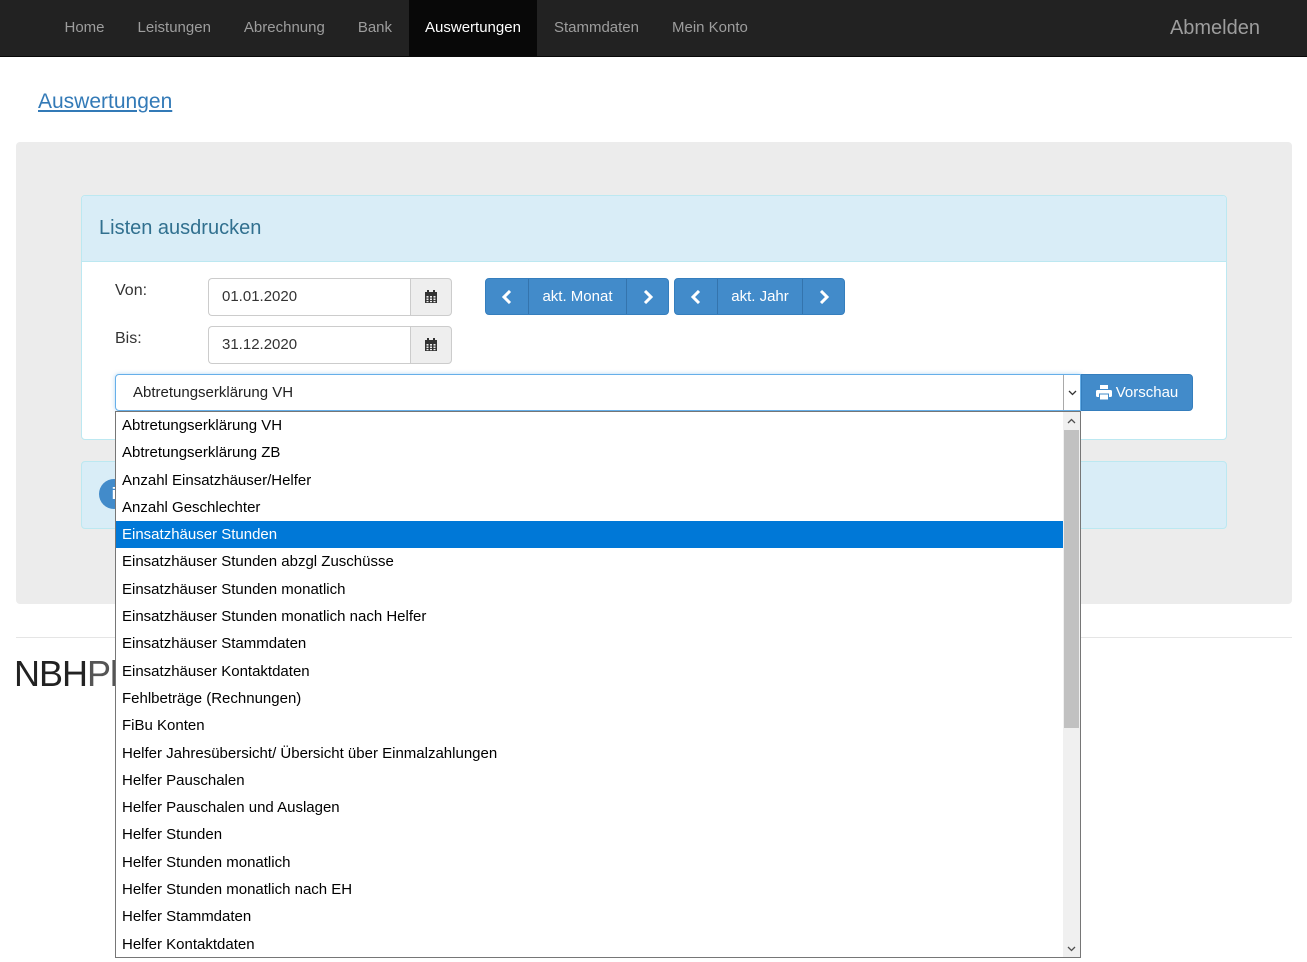 The width and height of the screenshot is (1307, 962). What do you see at coordinates (51, 673) in the screenshot?
I see `footer-logo-bold: NBH` at bounding box center [51, 673].